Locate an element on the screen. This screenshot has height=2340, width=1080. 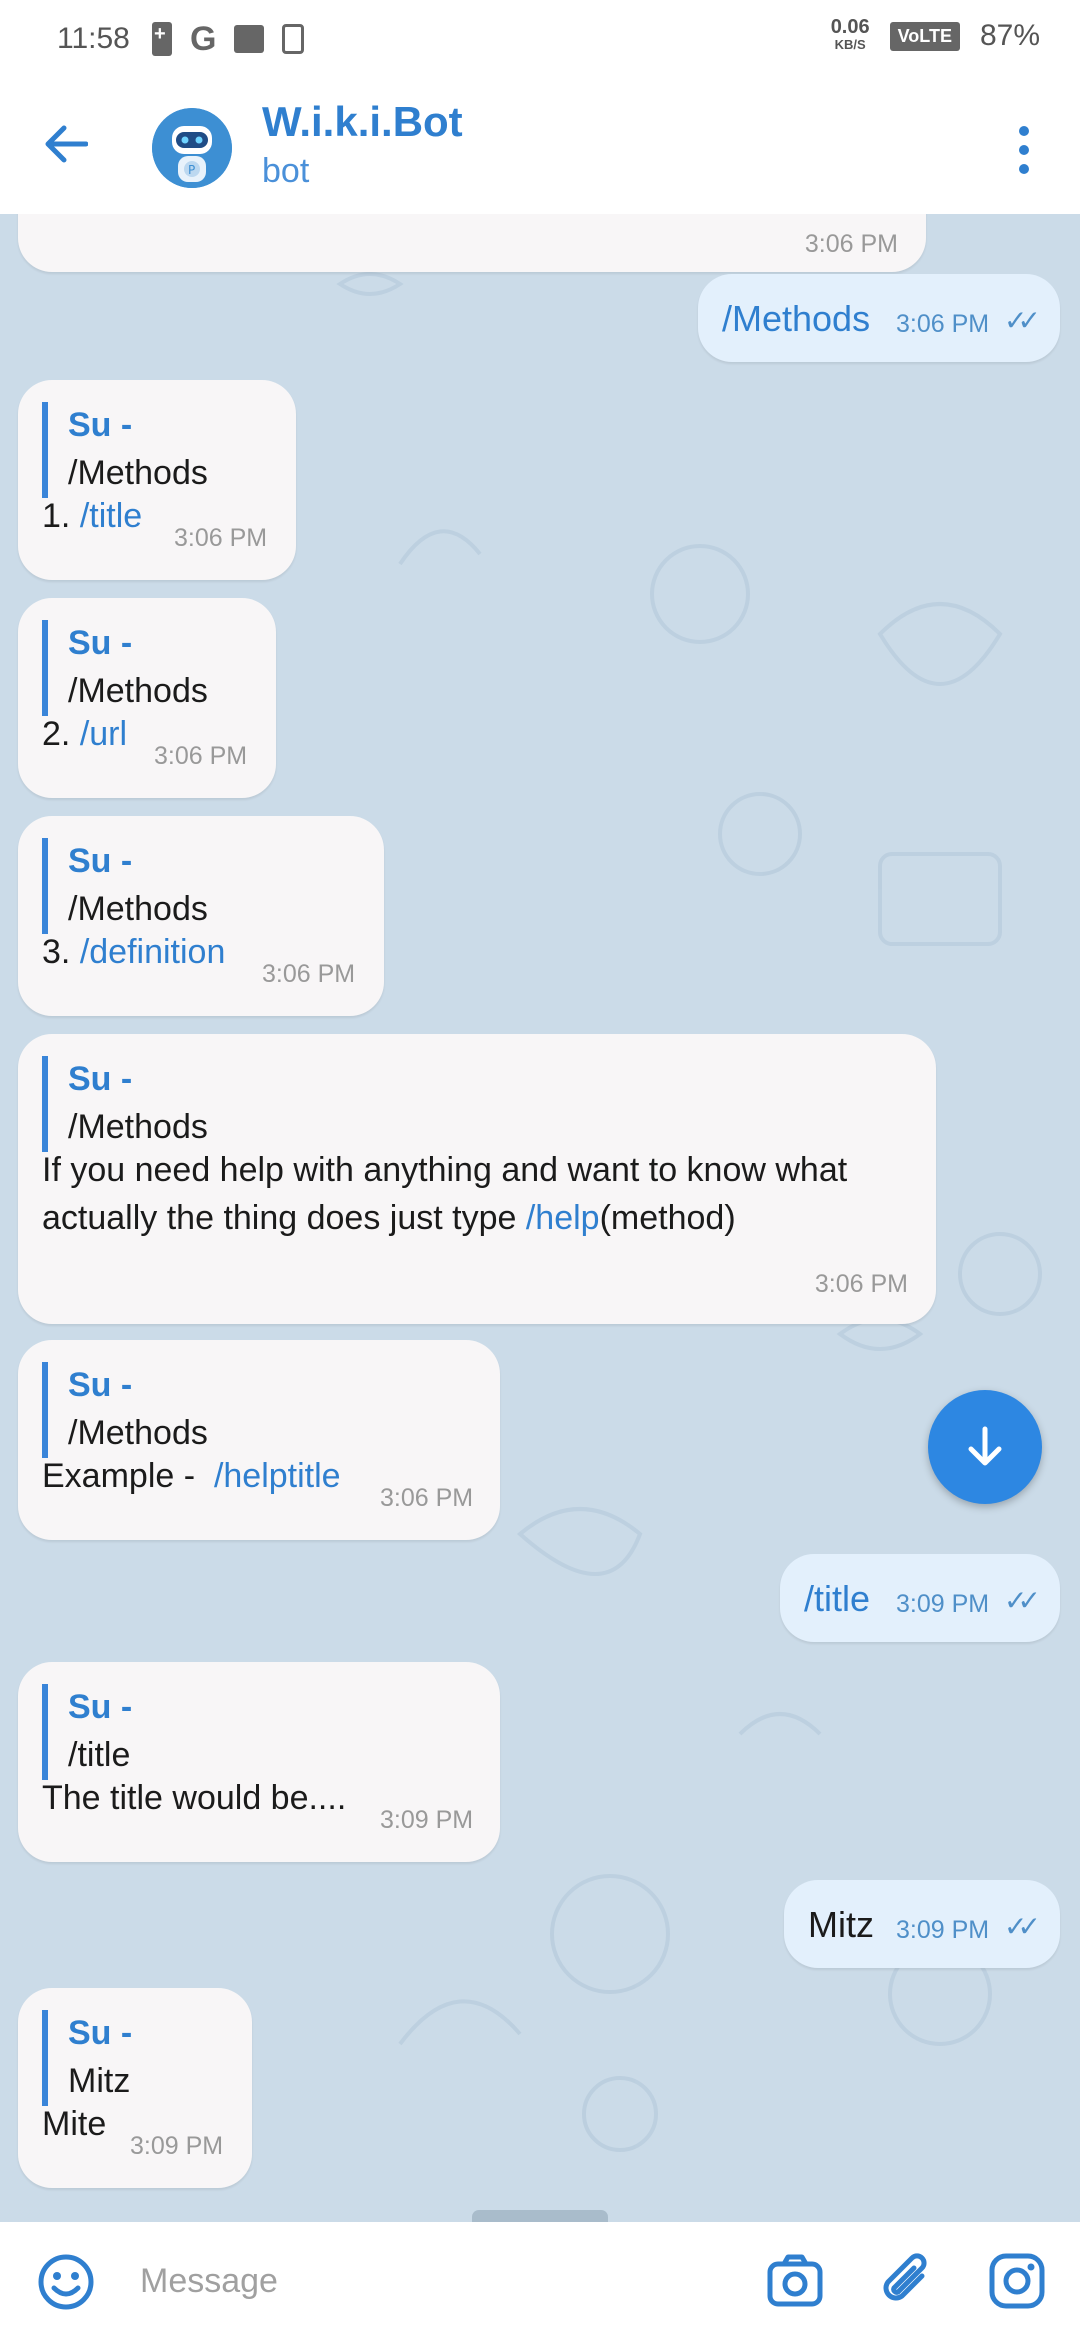
download-icon is located at coordinates (293, 39).